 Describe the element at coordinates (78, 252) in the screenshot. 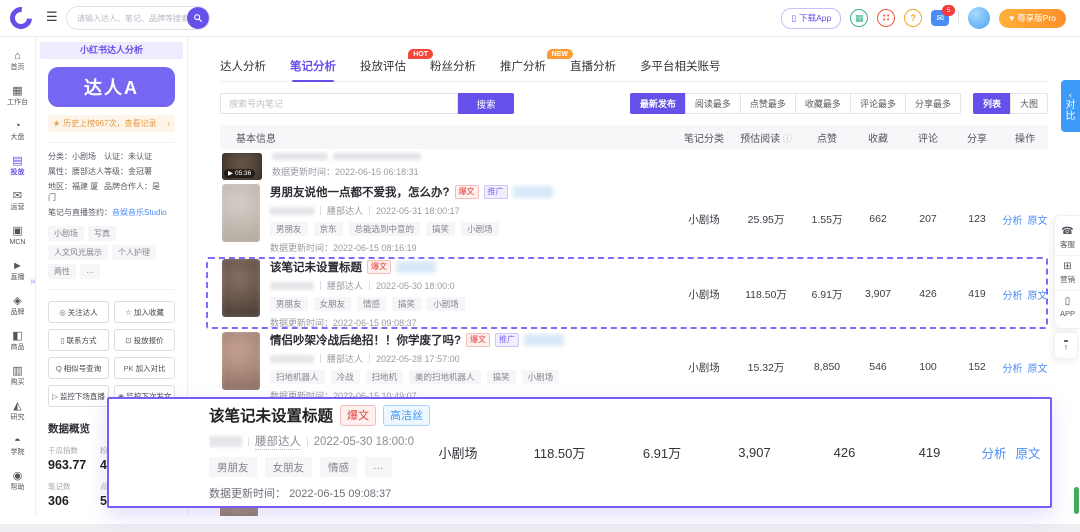

I see `talent-tag: 人文风光展示` at that location.